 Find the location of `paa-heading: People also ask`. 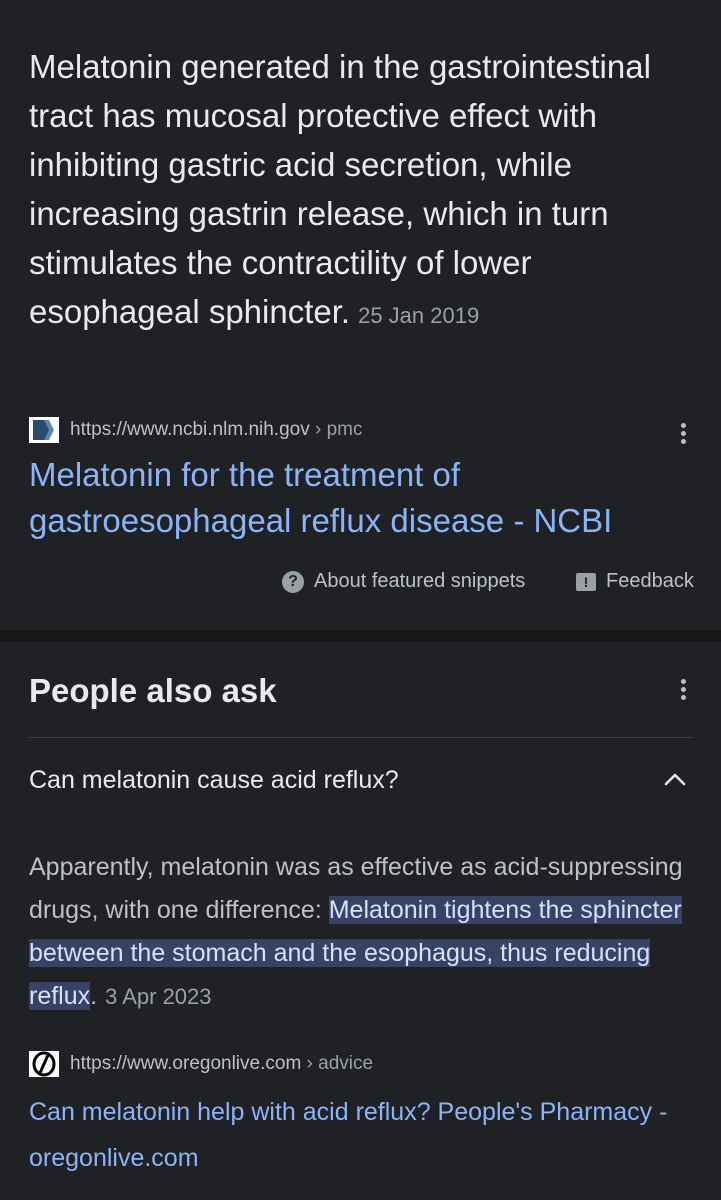

paa-heading: People also ask is located at coordinates (153, 690).